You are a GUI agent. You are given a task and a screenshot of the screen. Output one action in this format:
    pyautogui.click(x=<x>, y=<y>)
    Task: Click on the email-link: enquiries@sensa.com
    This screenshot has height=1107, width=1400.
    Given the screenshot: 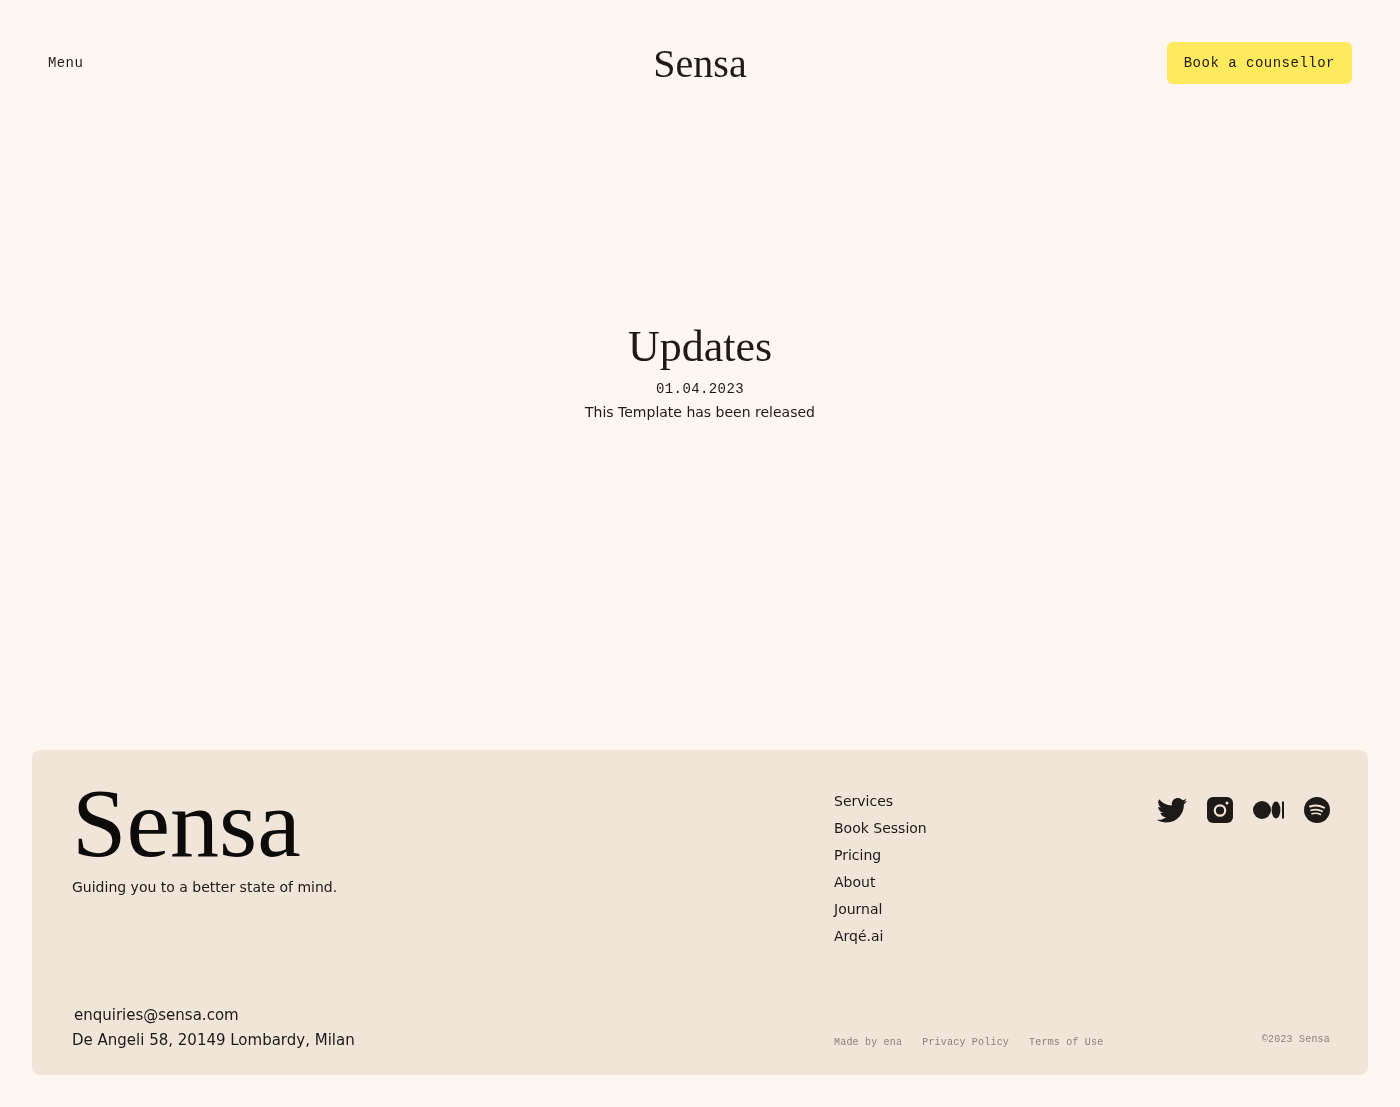 What is the action you would take?
    pyautogui.click(x=156, y=1015)
    